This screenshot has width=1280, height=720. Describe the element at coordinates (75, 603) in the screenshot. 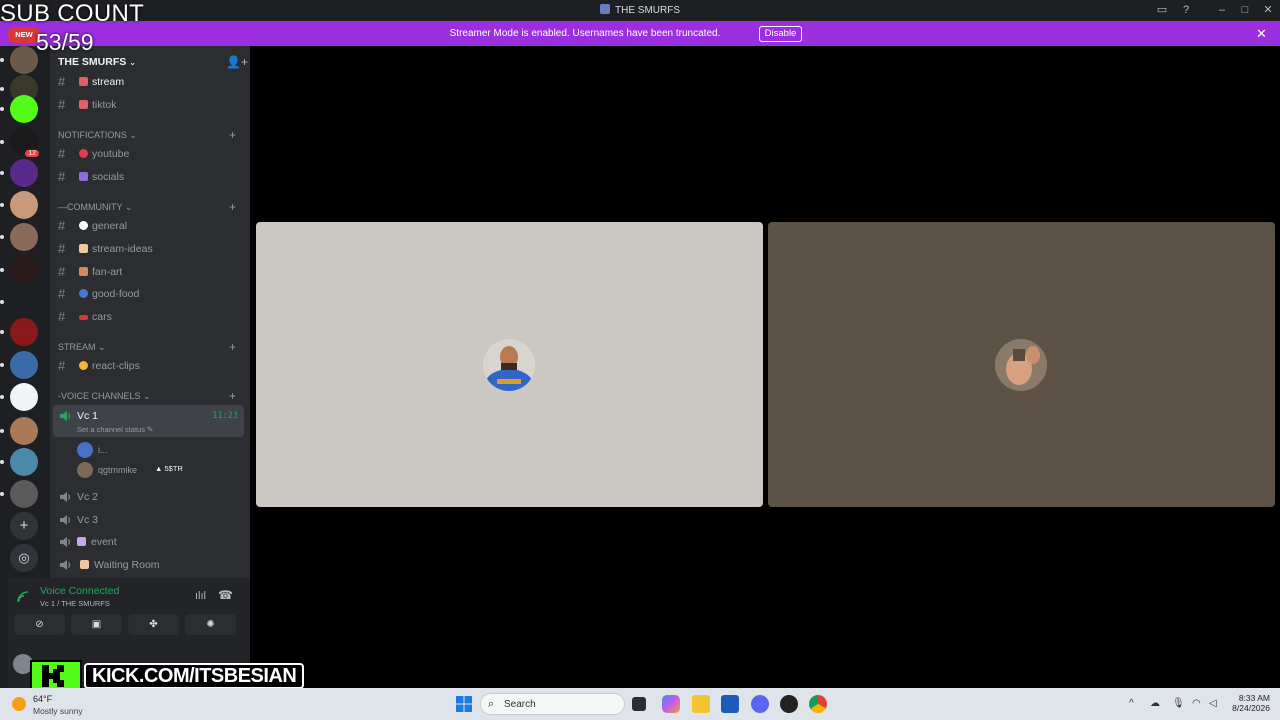

I see `voice-status-subtitle: Vc 1 / THE SMURFS` at that location.